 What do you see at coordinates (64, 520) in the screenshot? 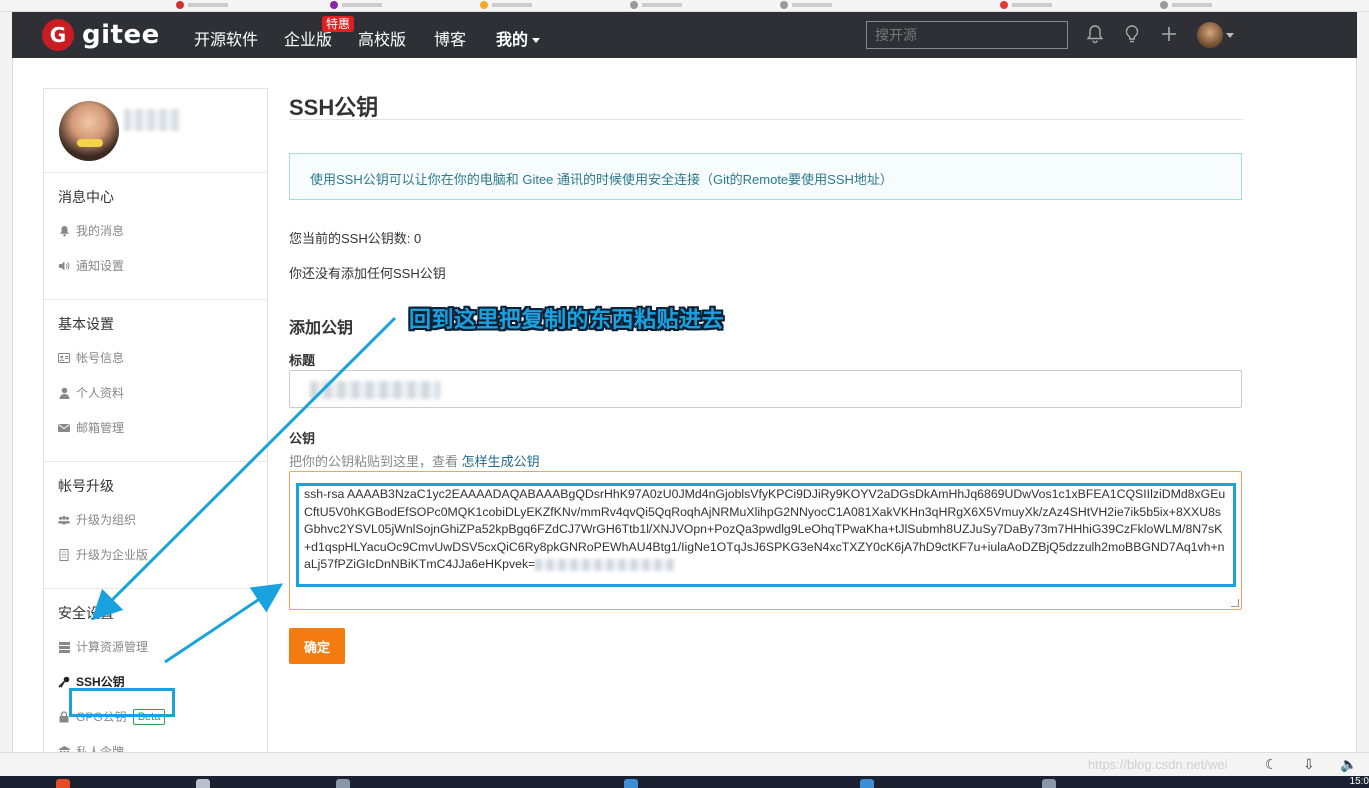
I see `group-icon` at bounding box center [64, 520].